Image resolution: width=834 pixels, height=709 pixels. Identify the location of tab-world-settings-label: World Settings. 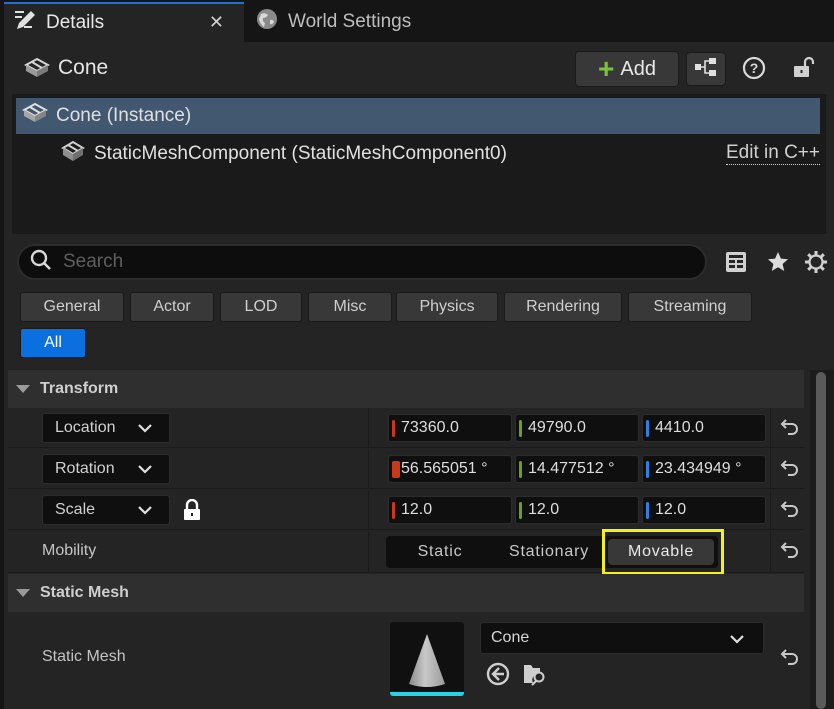
(350, 21).